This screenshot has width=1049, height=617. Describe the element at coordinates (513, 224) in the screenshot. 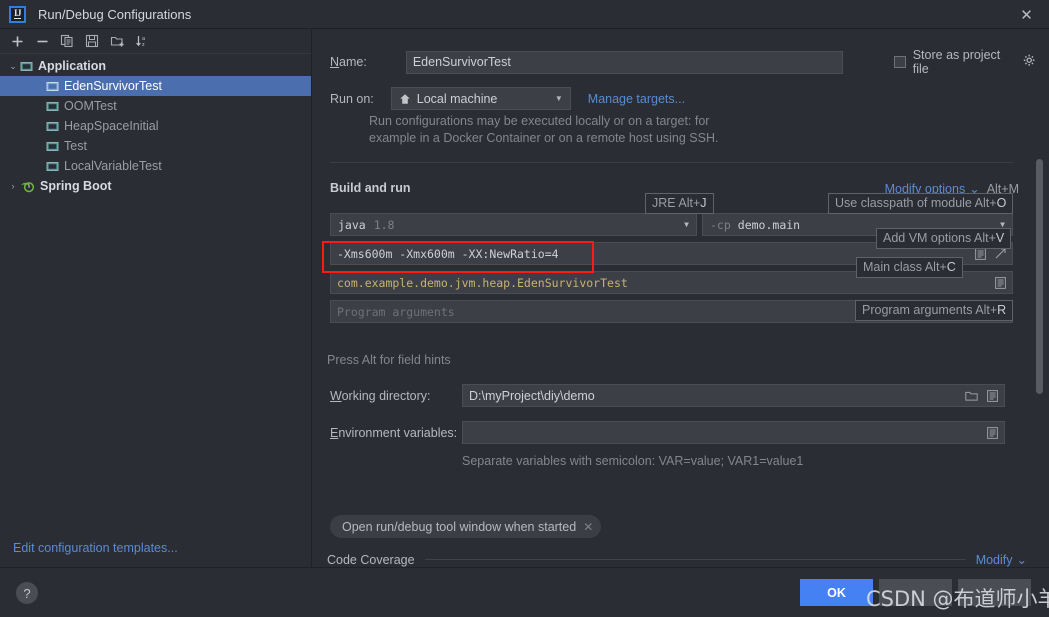

I see `jre-dropdown: java 1.8 ▼` at that location.